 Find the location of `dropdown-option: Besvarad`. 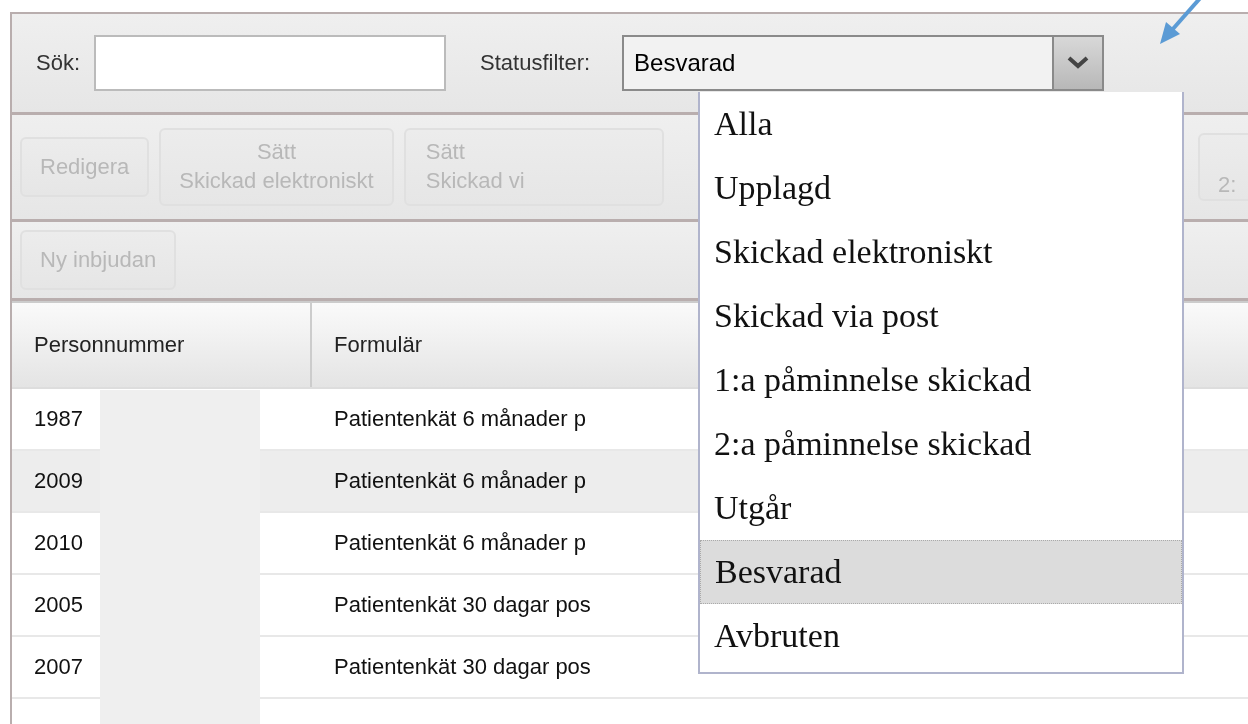

dropdown-option: Besvarad is located at coordinates (941, 572).